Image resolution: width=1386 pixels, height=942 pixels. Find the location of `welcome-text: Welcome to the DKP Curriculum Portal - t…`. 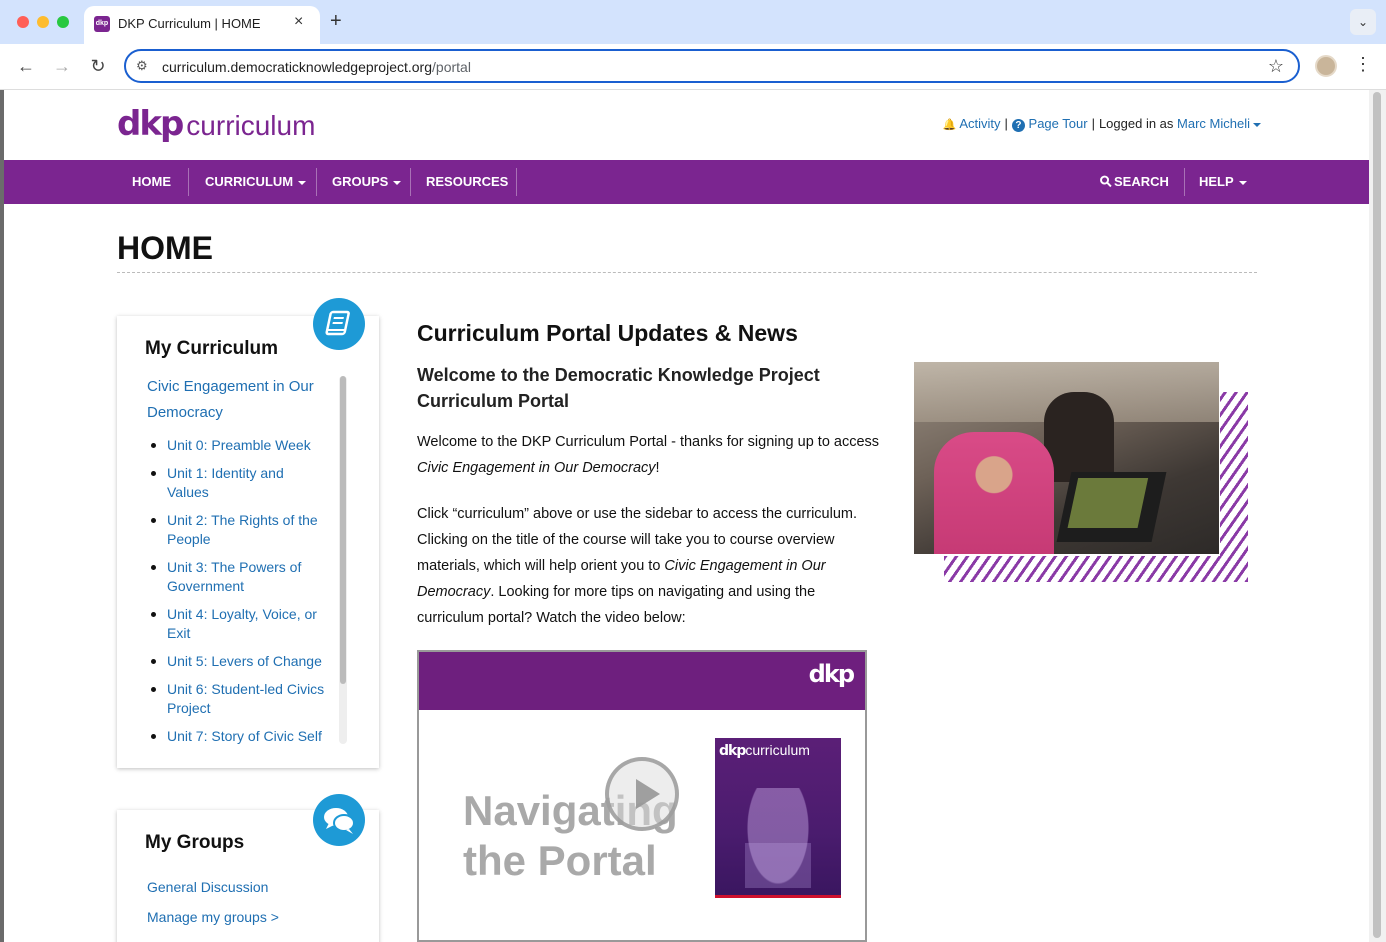

welcome-text: Welcome to the DKP Curriculum Portal - t… is located at coordinates (648, 442).